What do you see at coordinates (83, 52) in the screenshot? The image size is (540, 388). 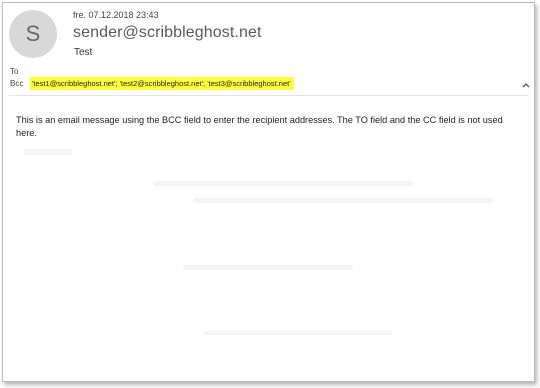 I see `message-subject: Test` at bounding box center [83, 52].